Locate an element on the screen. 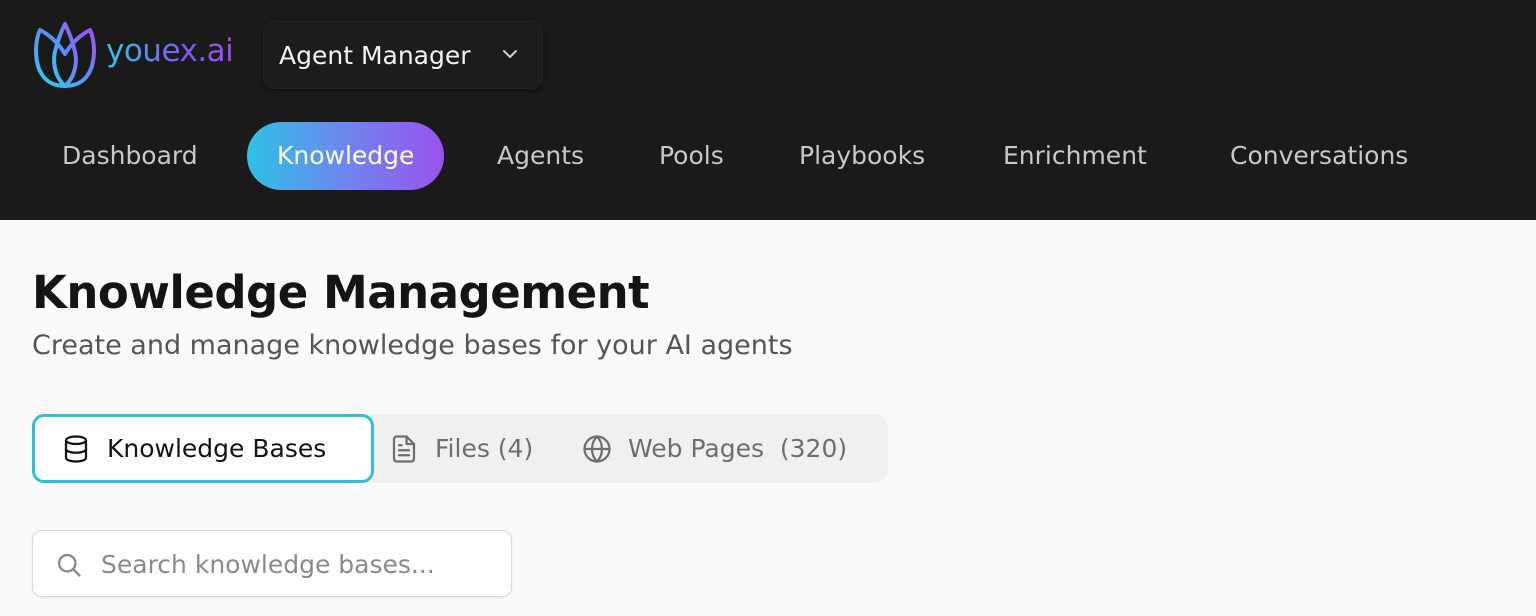 Image resolution: width=1536 pixels, height=616 pixels. tab-web-pages: Web Pages (320) is located at coordinates (714, 448).